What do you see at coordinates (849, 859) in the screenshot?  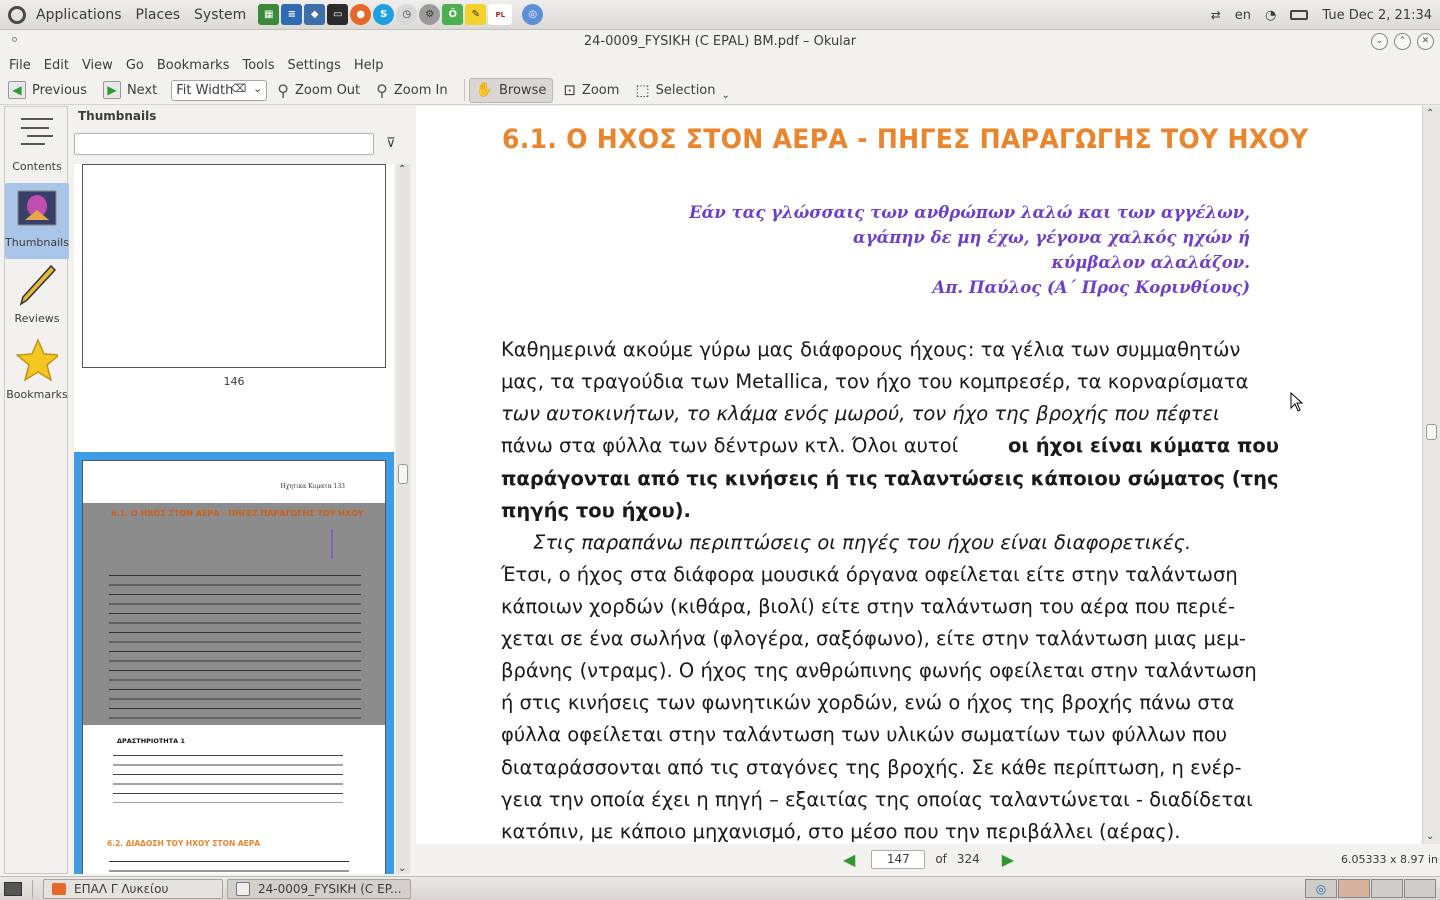 I see `previous-page-arrow-icon: ◀` at bounding box center [849, 859].